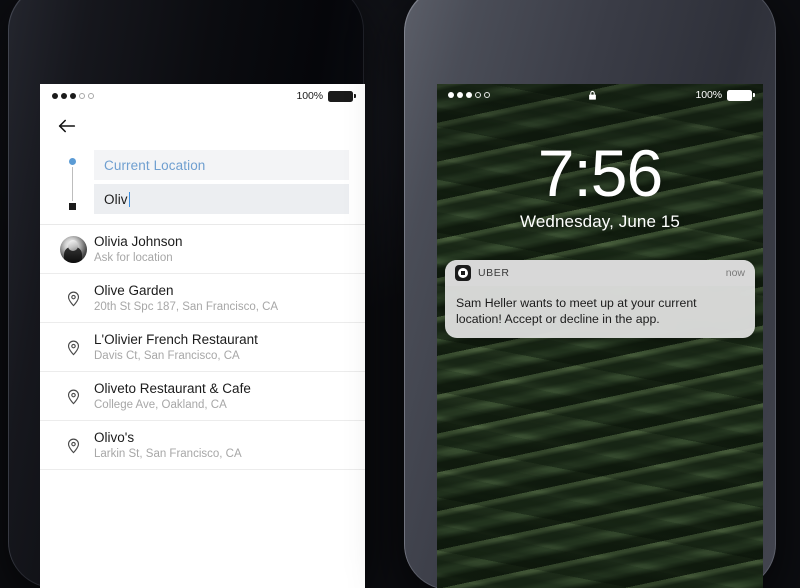 This screenshot has width=800, height=588. What do you see at coordinates (72, 161) in the screenshot?
I see `origin-dot-icon` at bounding box center [72, 161].